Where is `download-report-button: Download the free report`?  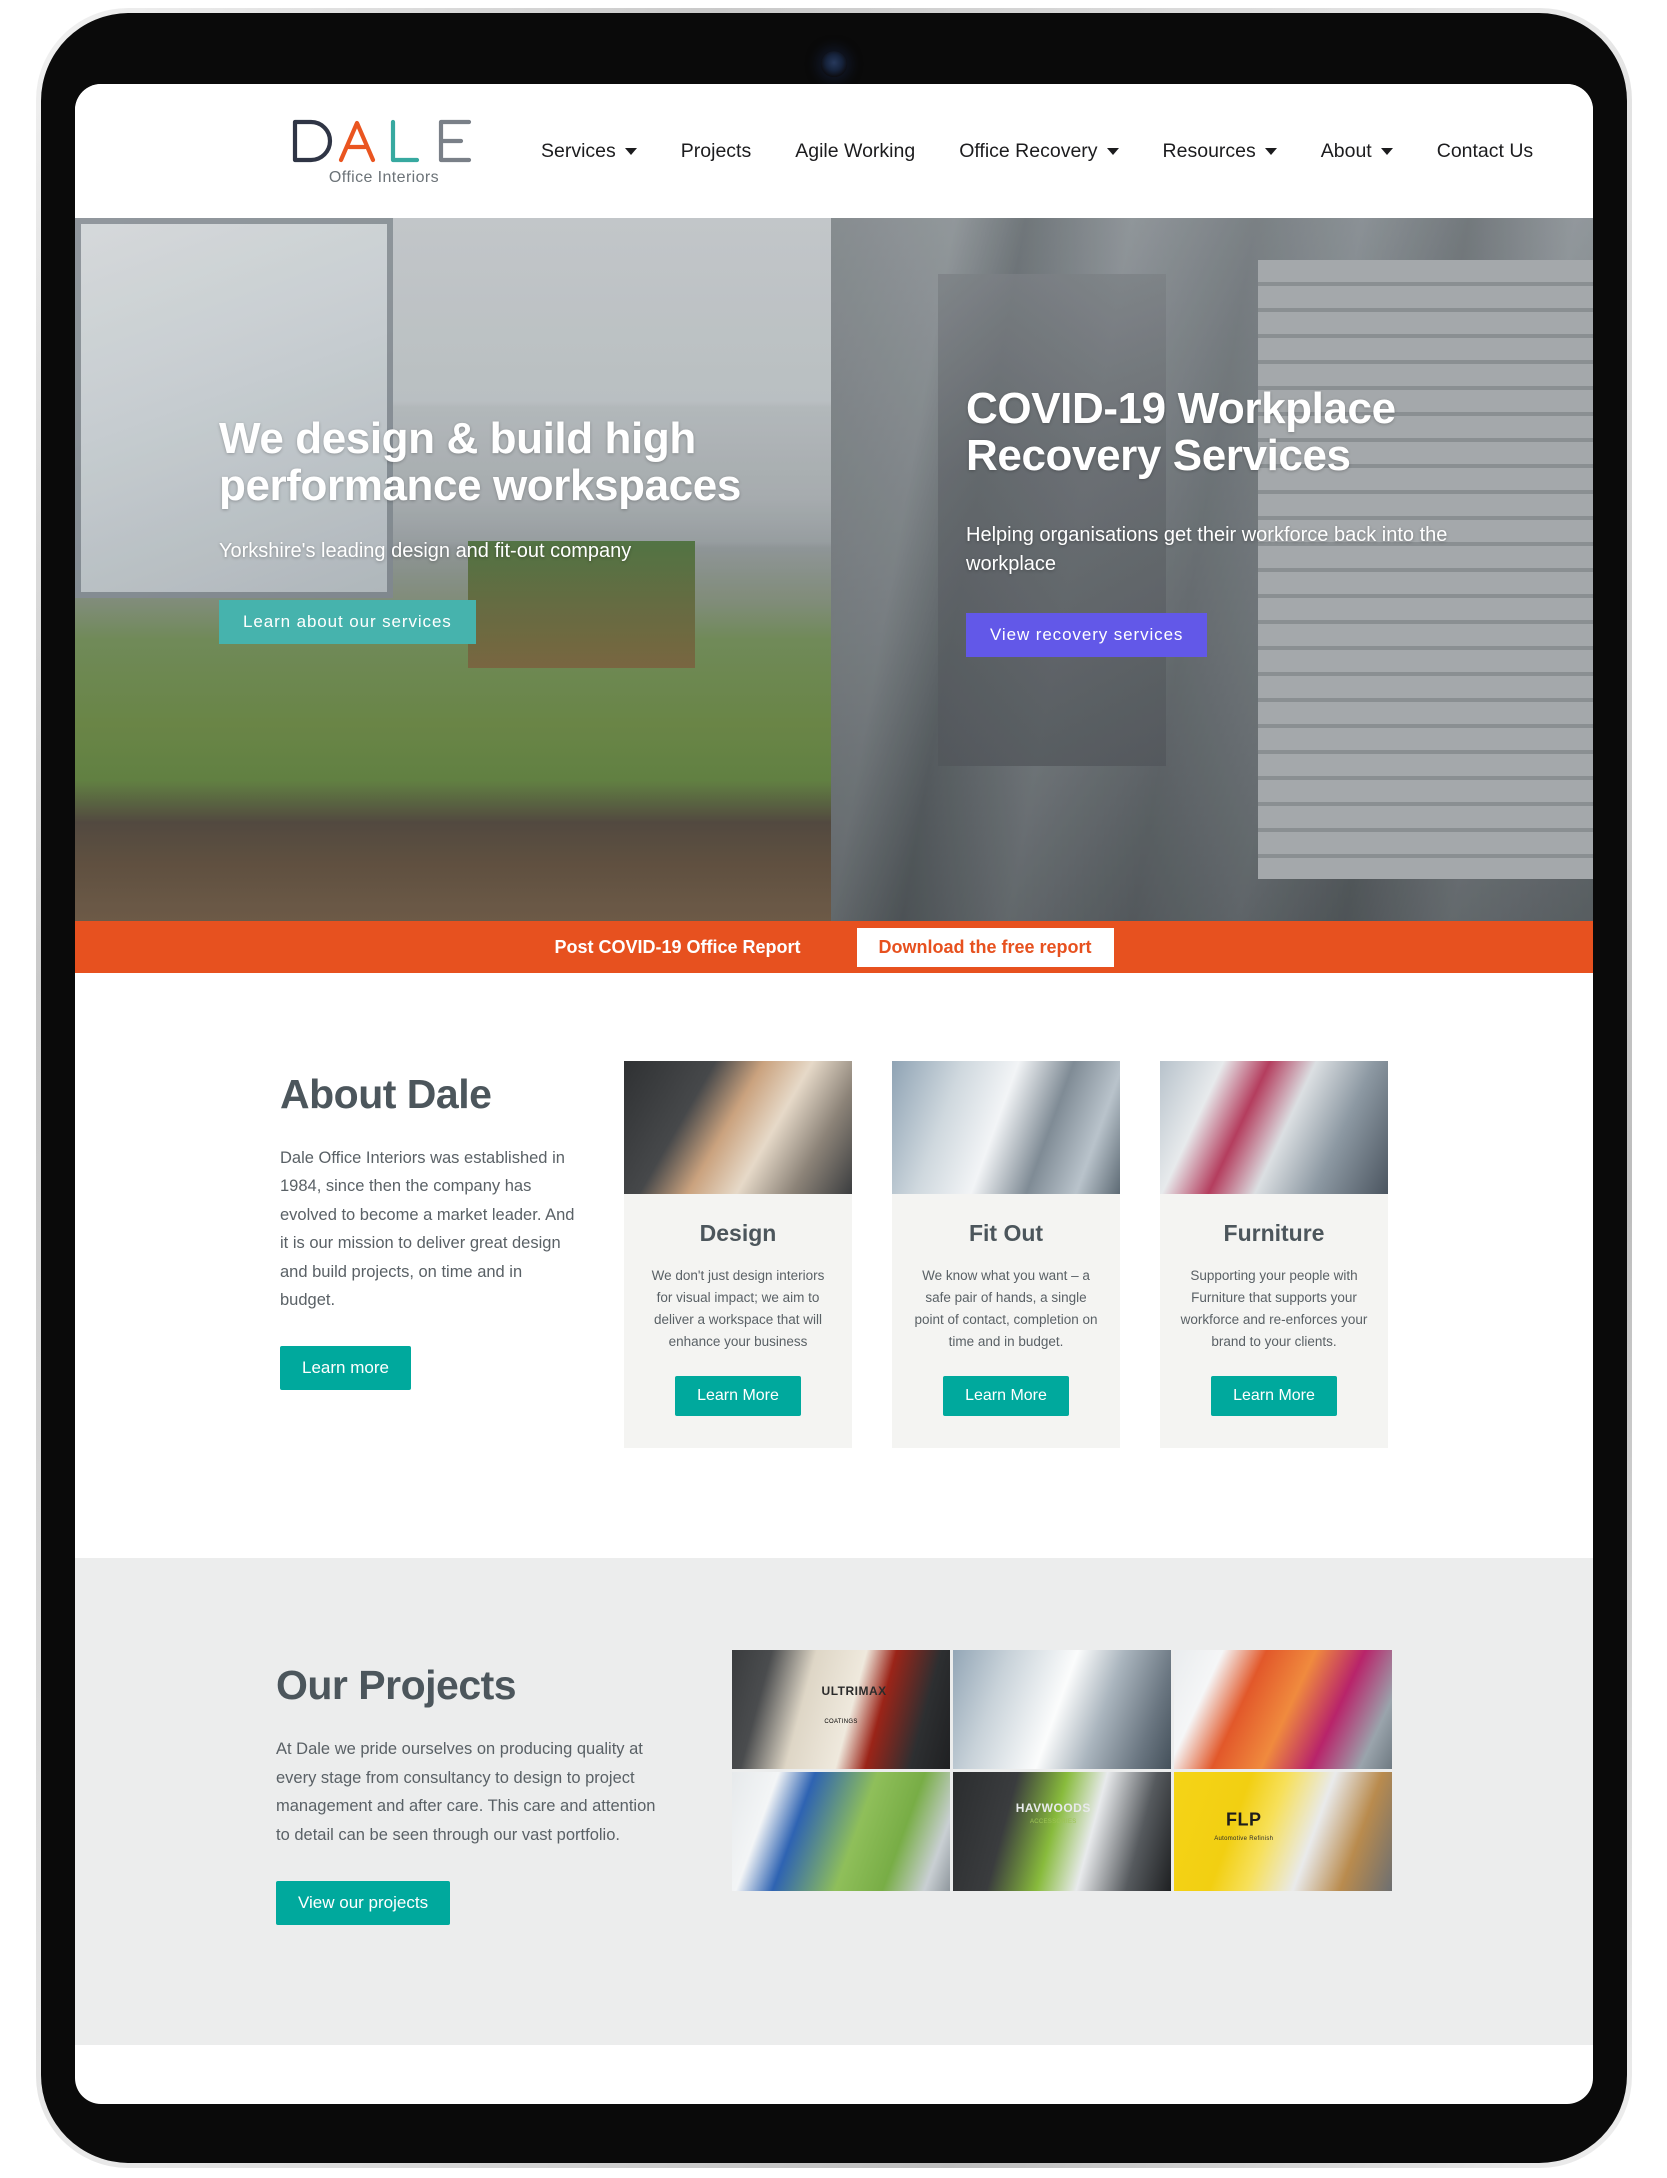
download-report-button: Download the free report is located at coordinates (985, 947).